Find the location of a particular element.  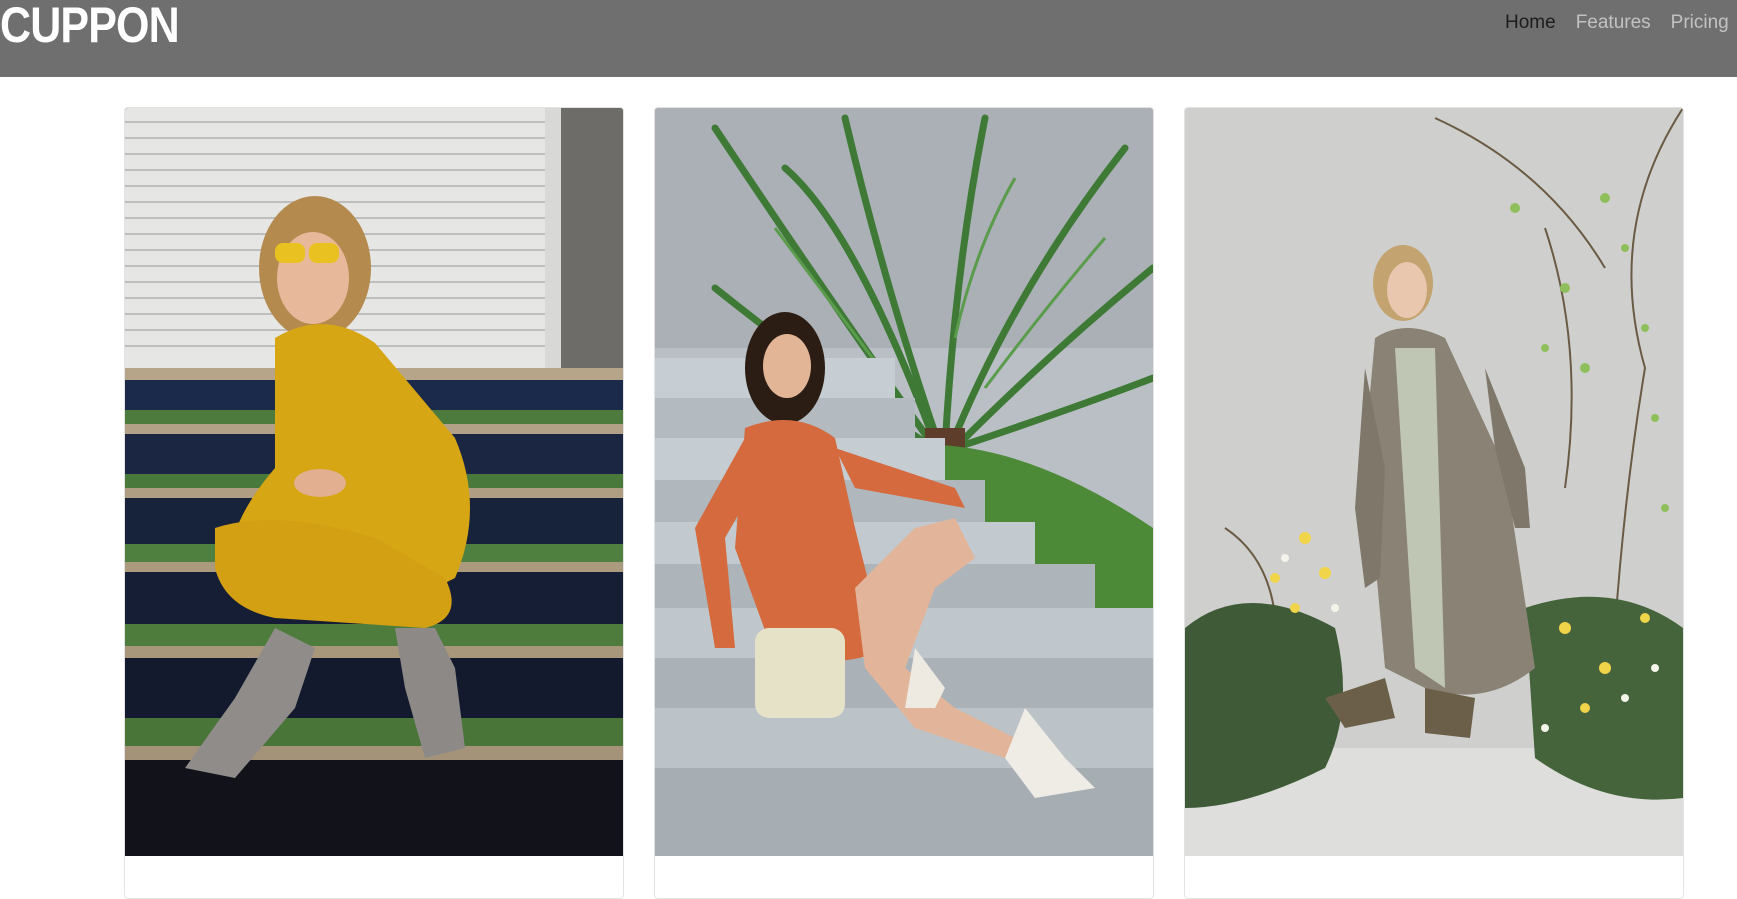

navbar: CUPPON Home Features Pricing is located at coordinates (868, 38).